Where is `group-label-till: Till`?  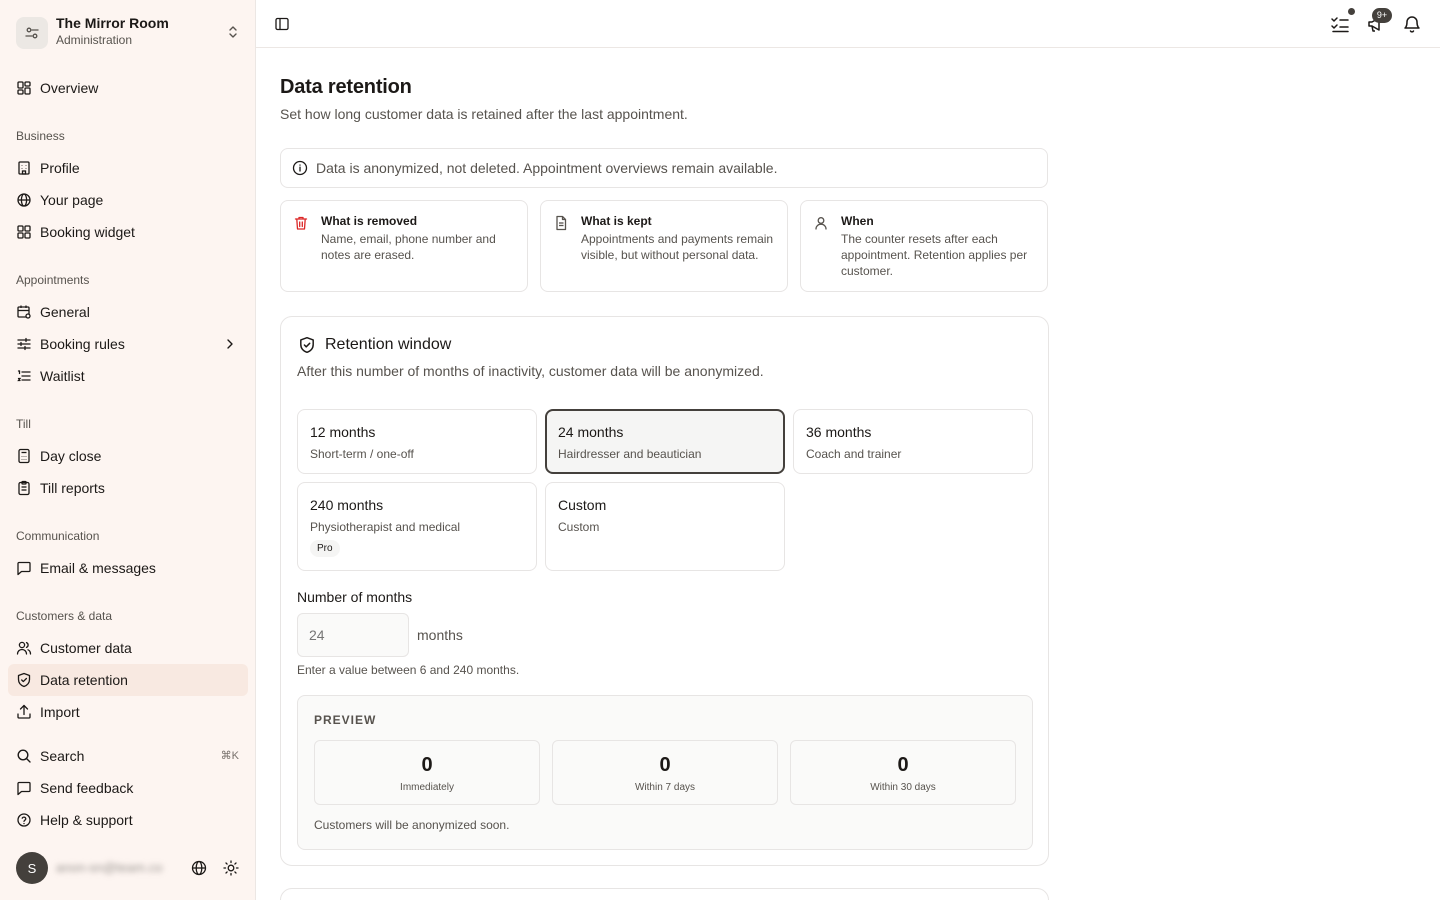 group-label-till: Till is located at coordinates (23, 424).